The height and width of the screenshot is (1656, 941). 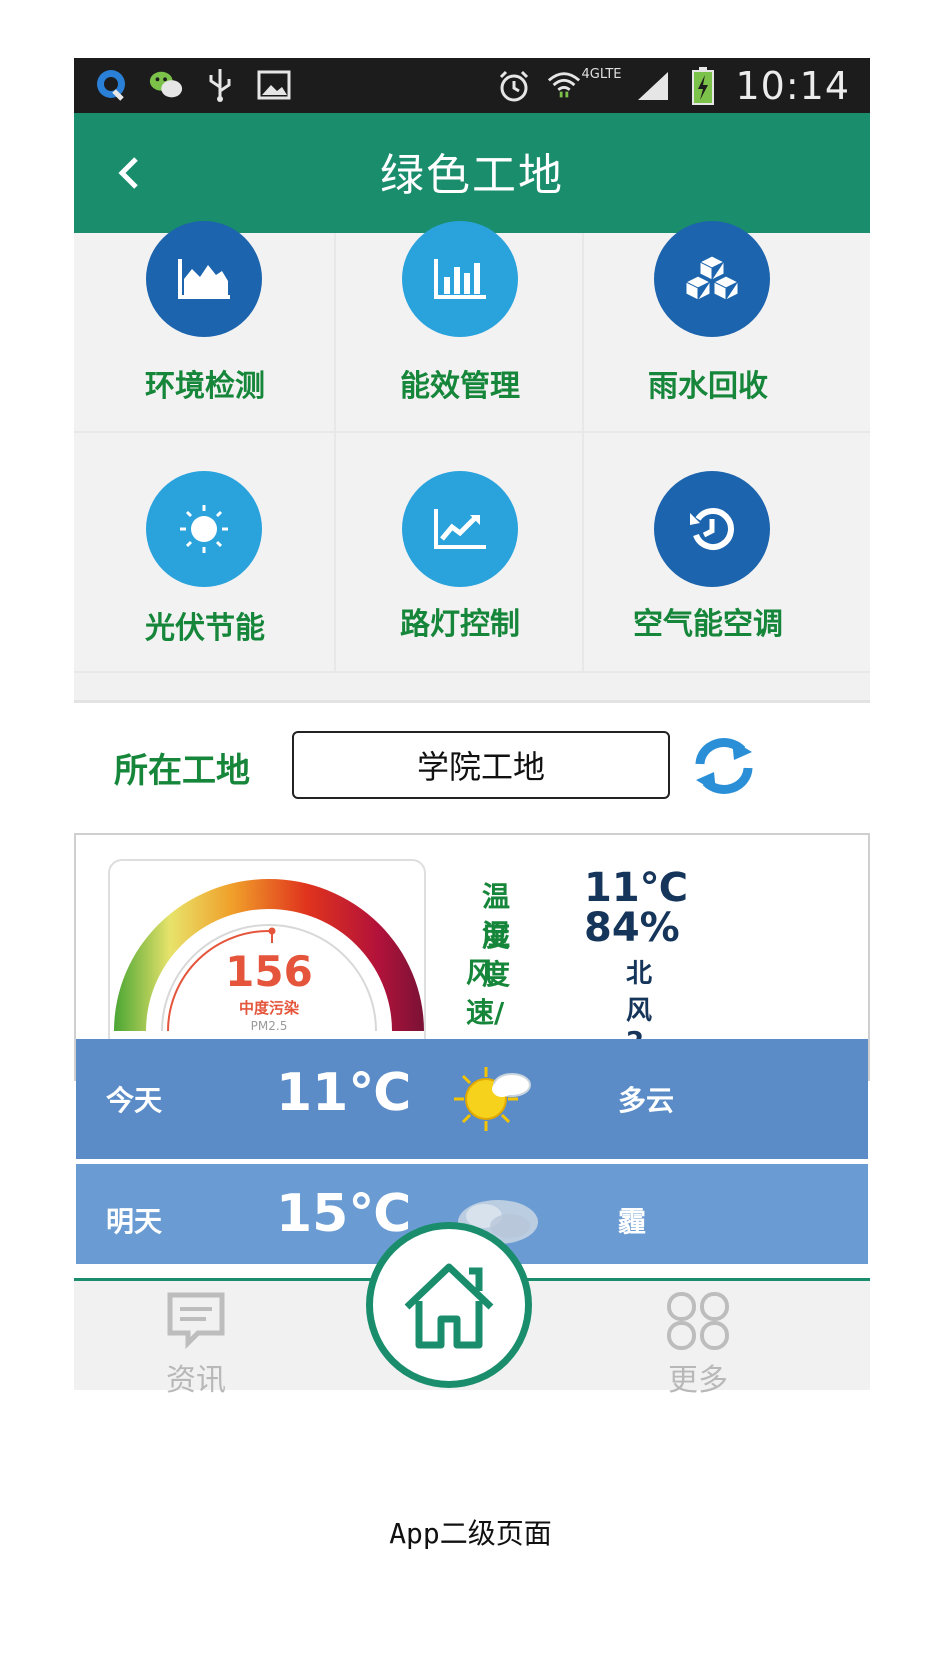 I want to click on nav-news-label: 资讯, so click(x=196, y=1380).